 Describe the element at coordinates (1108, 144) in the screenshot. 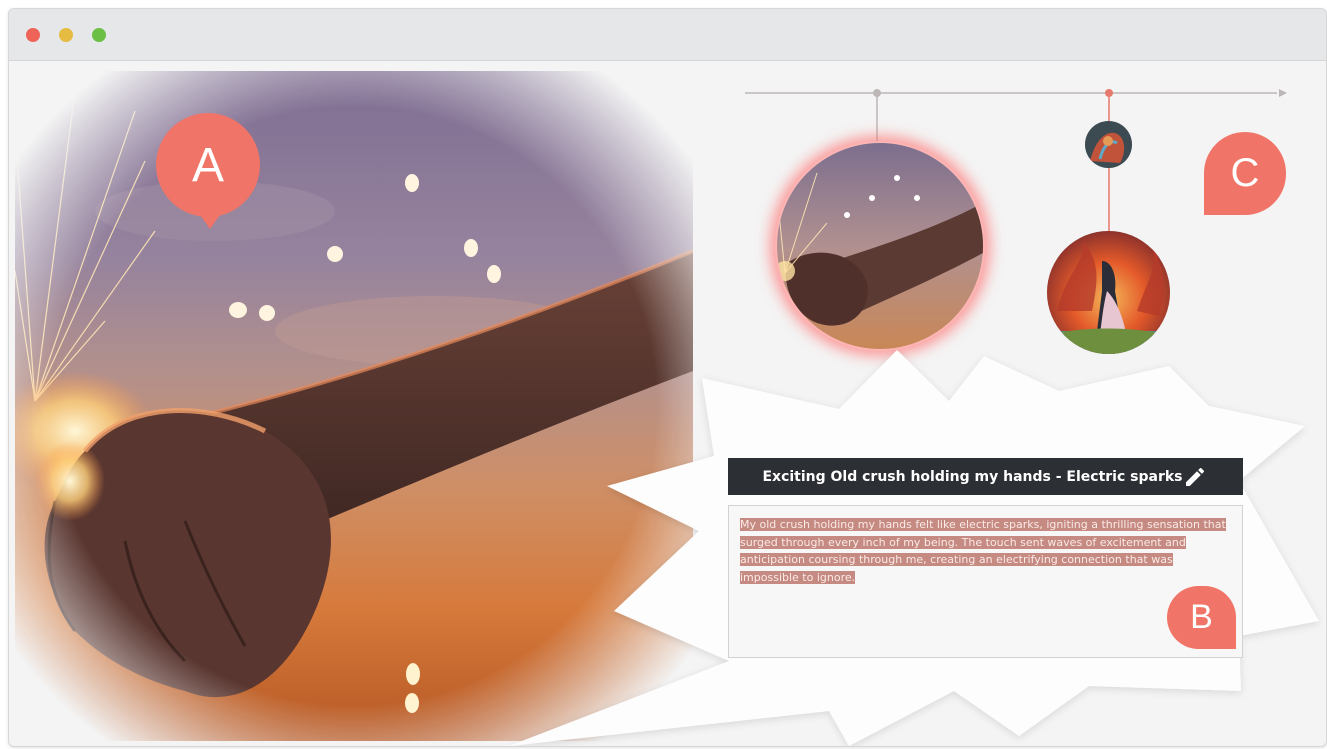

I see `timeline-thumbnail-small` at that location.